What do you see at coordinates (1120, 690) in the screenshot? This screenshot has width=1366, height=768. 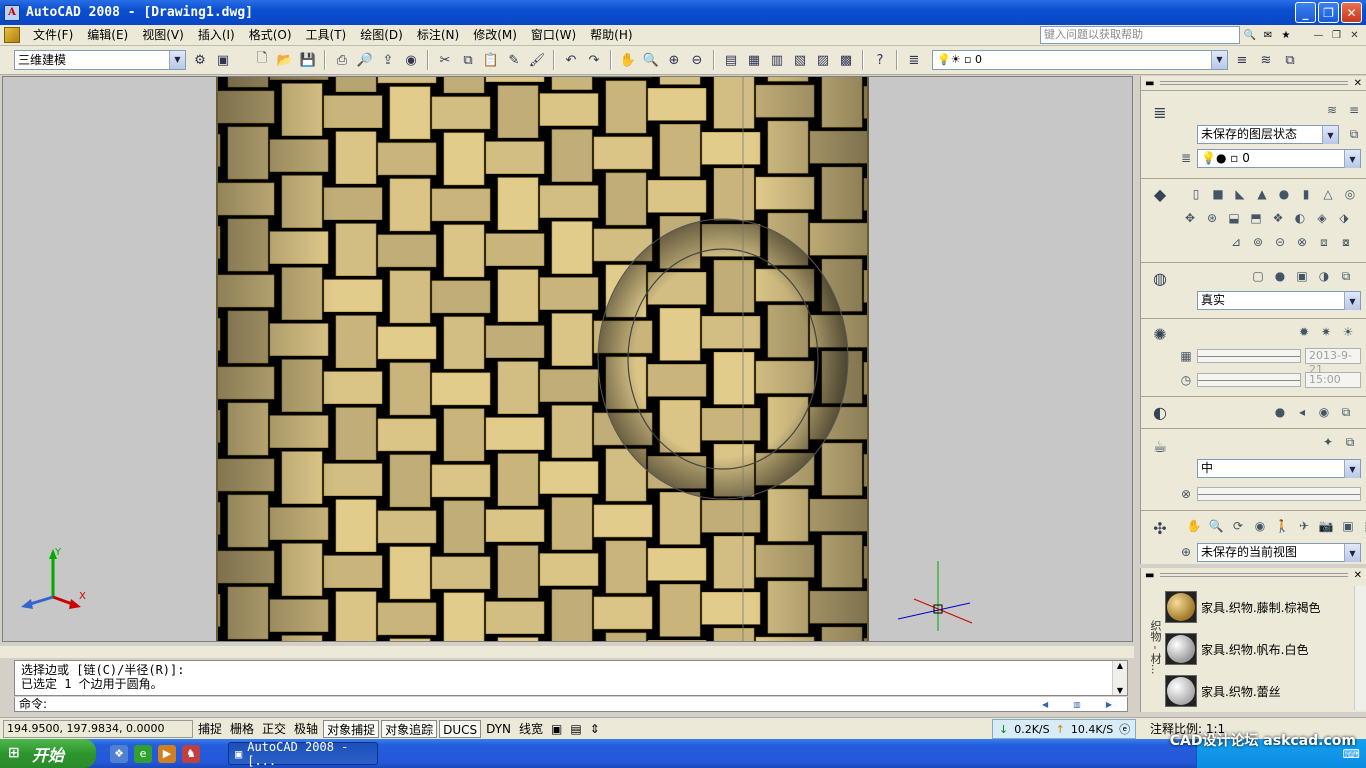 I see `scroll-down-icon: ▼` at bounding box center [1120, 690].